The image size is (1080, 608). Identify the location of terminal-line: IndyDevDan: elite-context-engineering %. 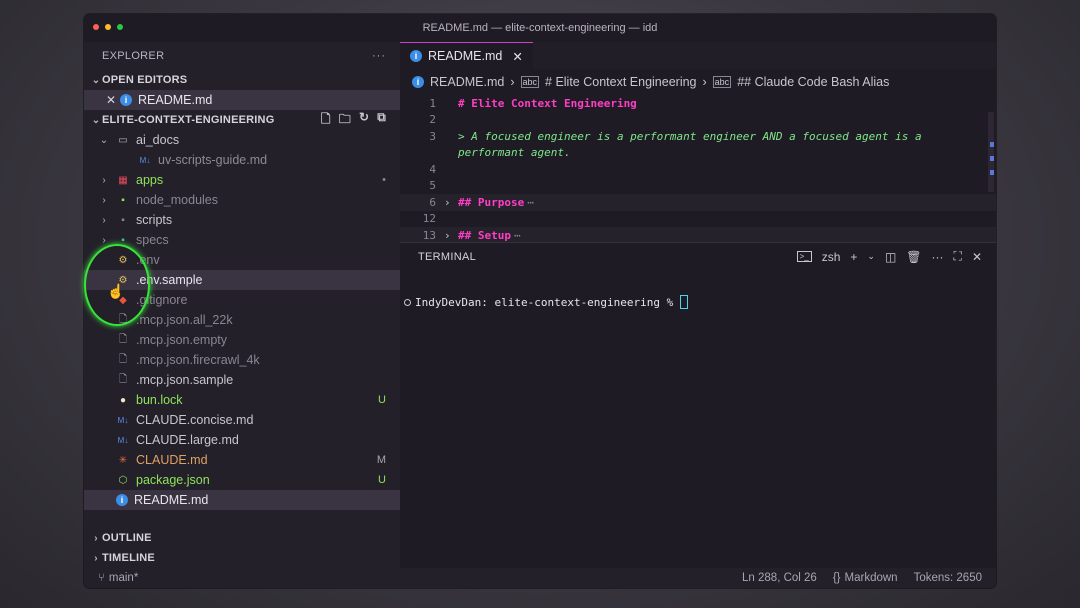
(546, 302).